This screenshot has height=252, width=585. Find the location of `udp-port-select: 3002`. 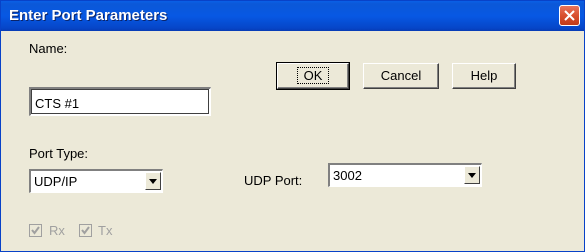

udp-port-select: 3002 is located at coordinates (405, 175).